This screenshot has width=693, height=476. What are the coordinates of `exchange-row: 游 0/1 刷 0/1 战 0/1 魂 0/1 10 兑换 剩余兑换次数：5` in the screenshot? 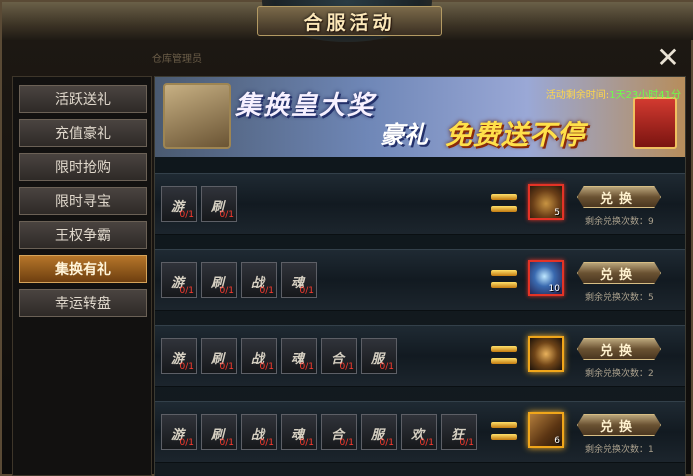 It's located at (420, 280).